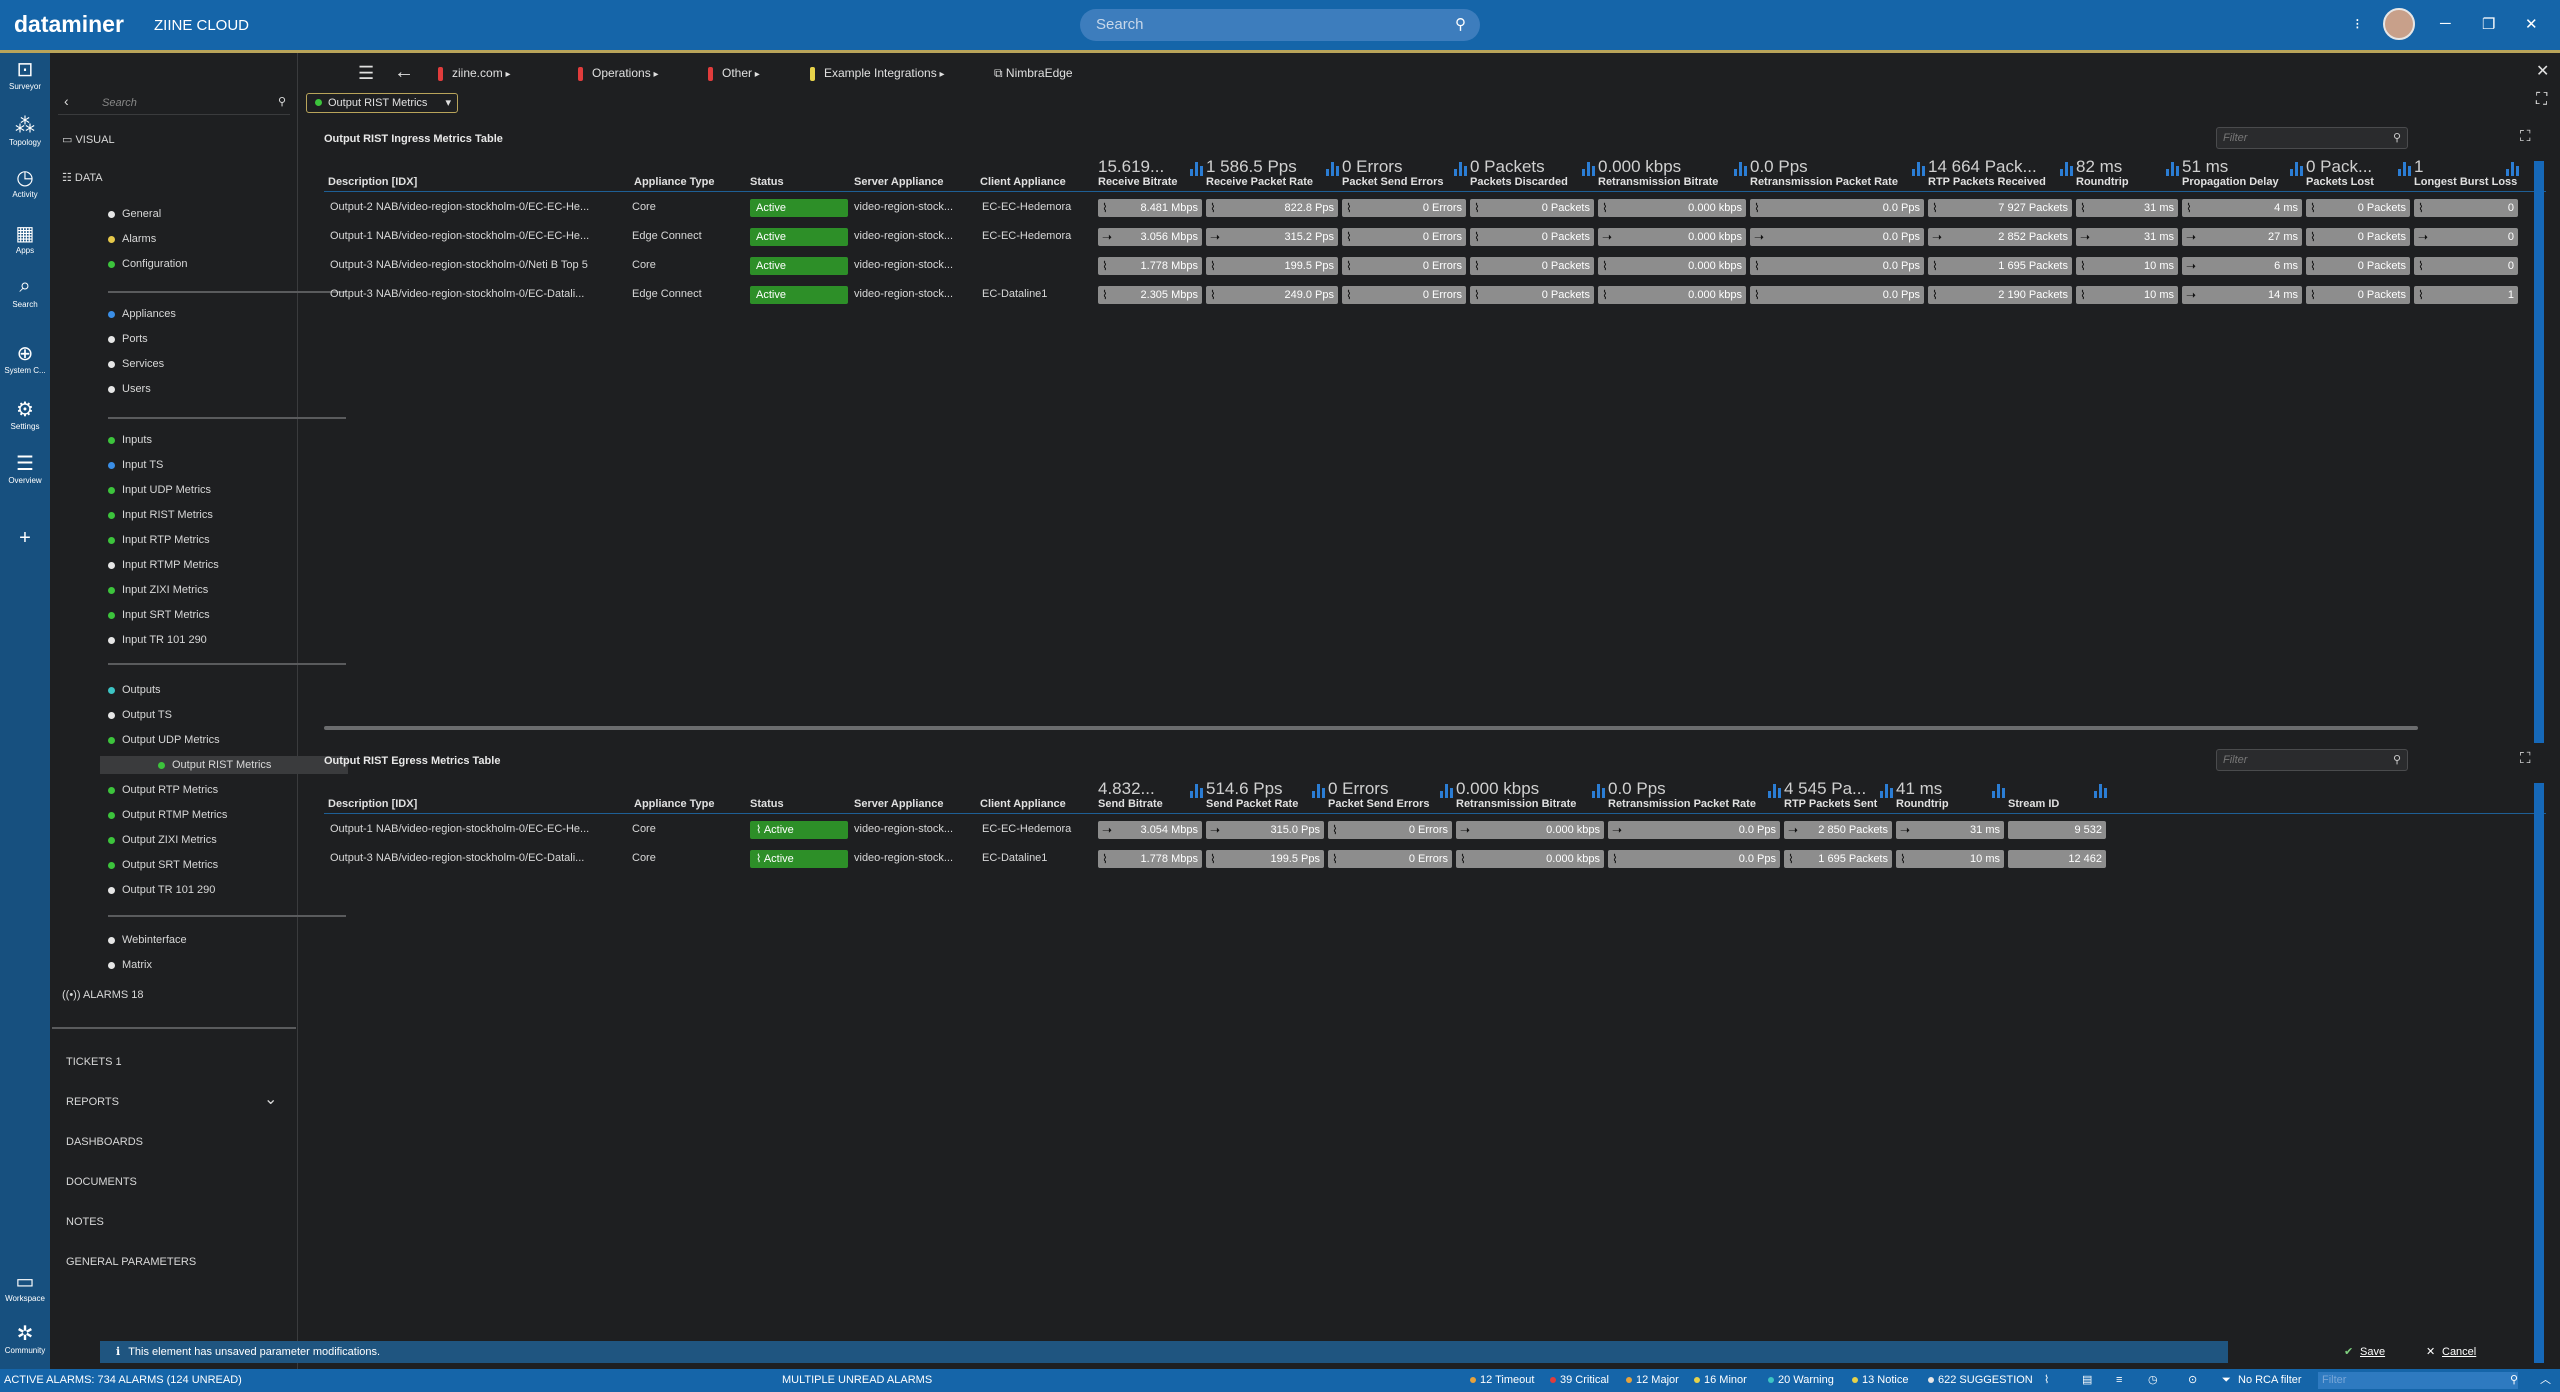  I want to click on egress-header-description-idx-: Description [IDX], so click(372, 804).